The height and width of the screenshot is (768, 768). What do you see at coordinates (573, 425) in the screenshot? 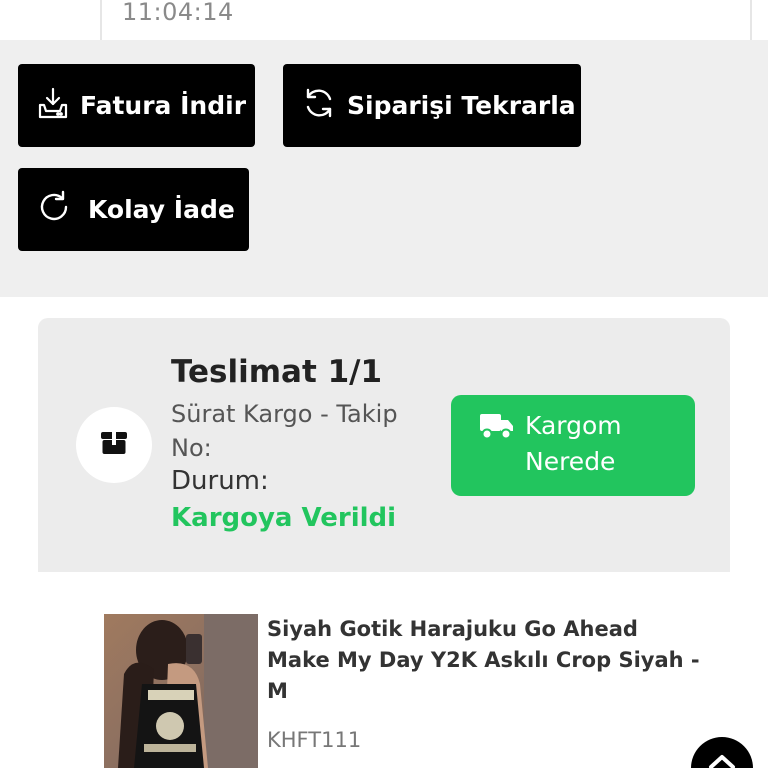
I see `track-button-label-line1: Kargom` at bounding box center [573, 425].